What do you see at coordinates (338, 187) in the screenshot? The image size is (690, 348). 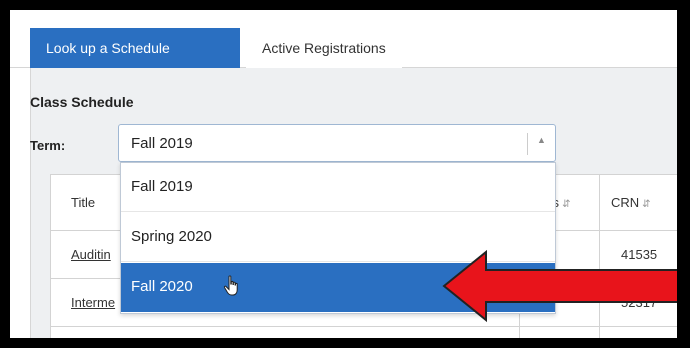 I see `term-option-fall-2019: Fall 2019` at bounding box center [338, 187].